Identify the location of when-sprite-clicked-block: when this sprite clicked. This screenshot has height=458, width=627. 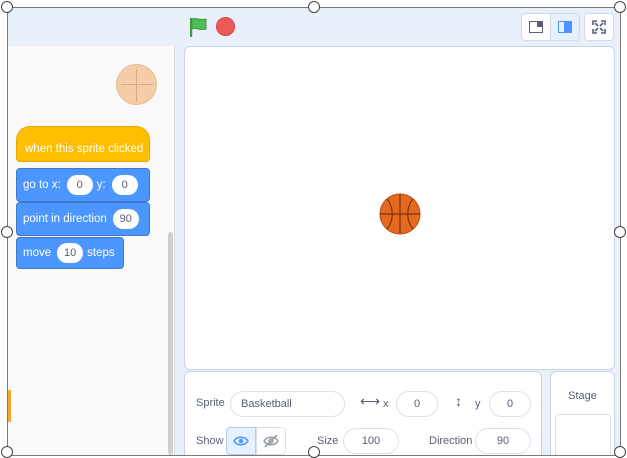
(83, 144).